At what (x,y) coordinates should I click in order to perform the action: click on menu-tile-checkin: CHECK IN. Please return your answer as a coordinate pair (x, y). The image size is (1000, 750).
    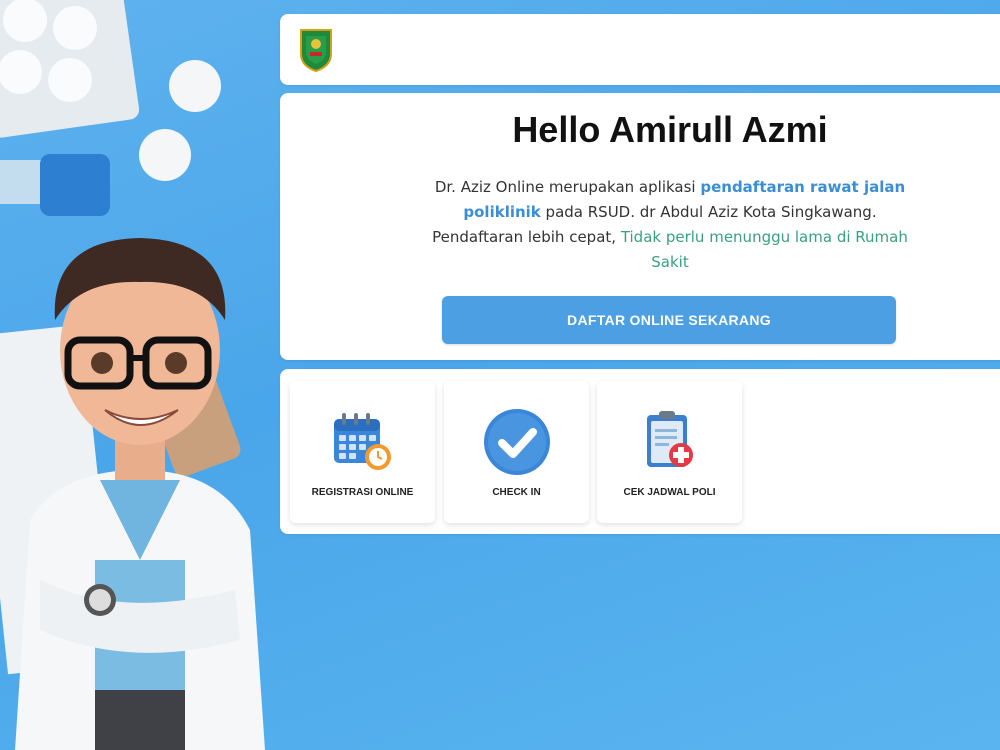
    Looking at the image, I should click on (516, 452).